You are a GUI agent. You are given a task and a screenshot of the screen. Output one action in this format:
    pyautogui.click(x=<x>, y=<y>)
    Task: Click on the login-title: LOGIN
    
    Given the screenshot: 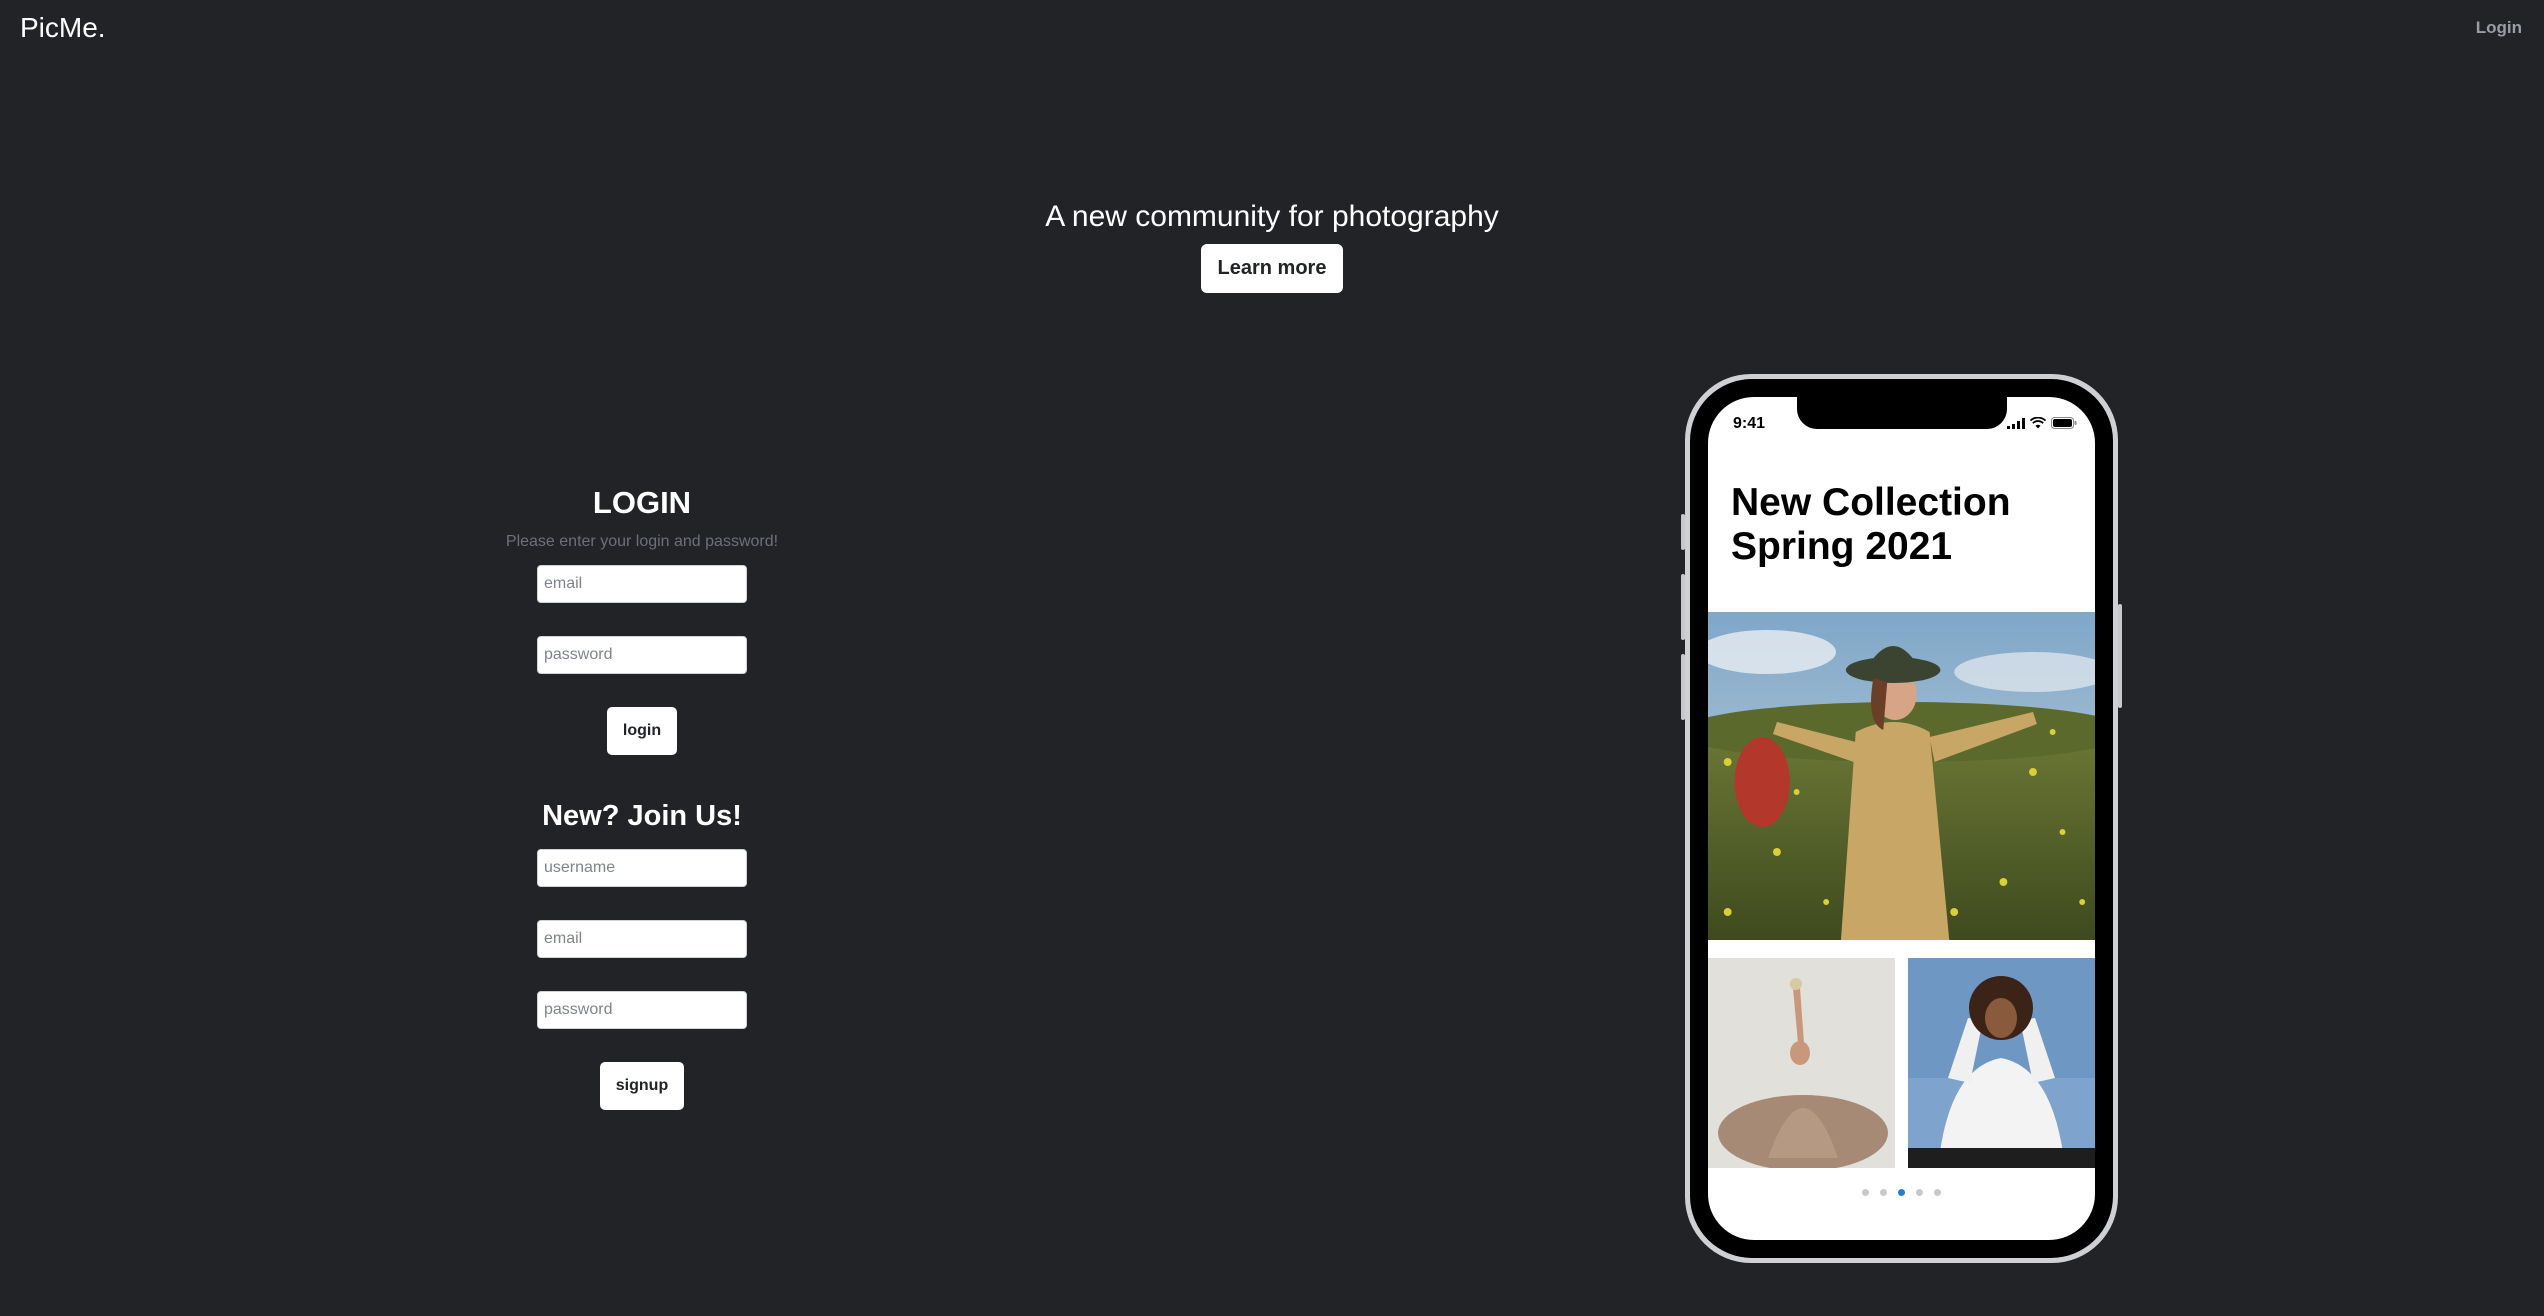 What is the action you would take?
    pyautogui.click(x=642, y=502)
    